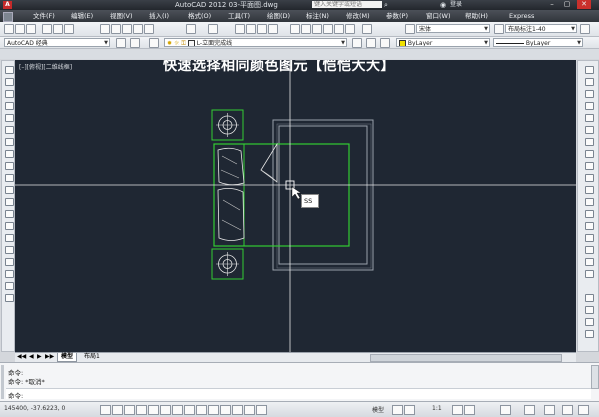  Describe the element at coordinates (39, 357) in the screenshot. I see `nav-next-icon: ▶` at that location.